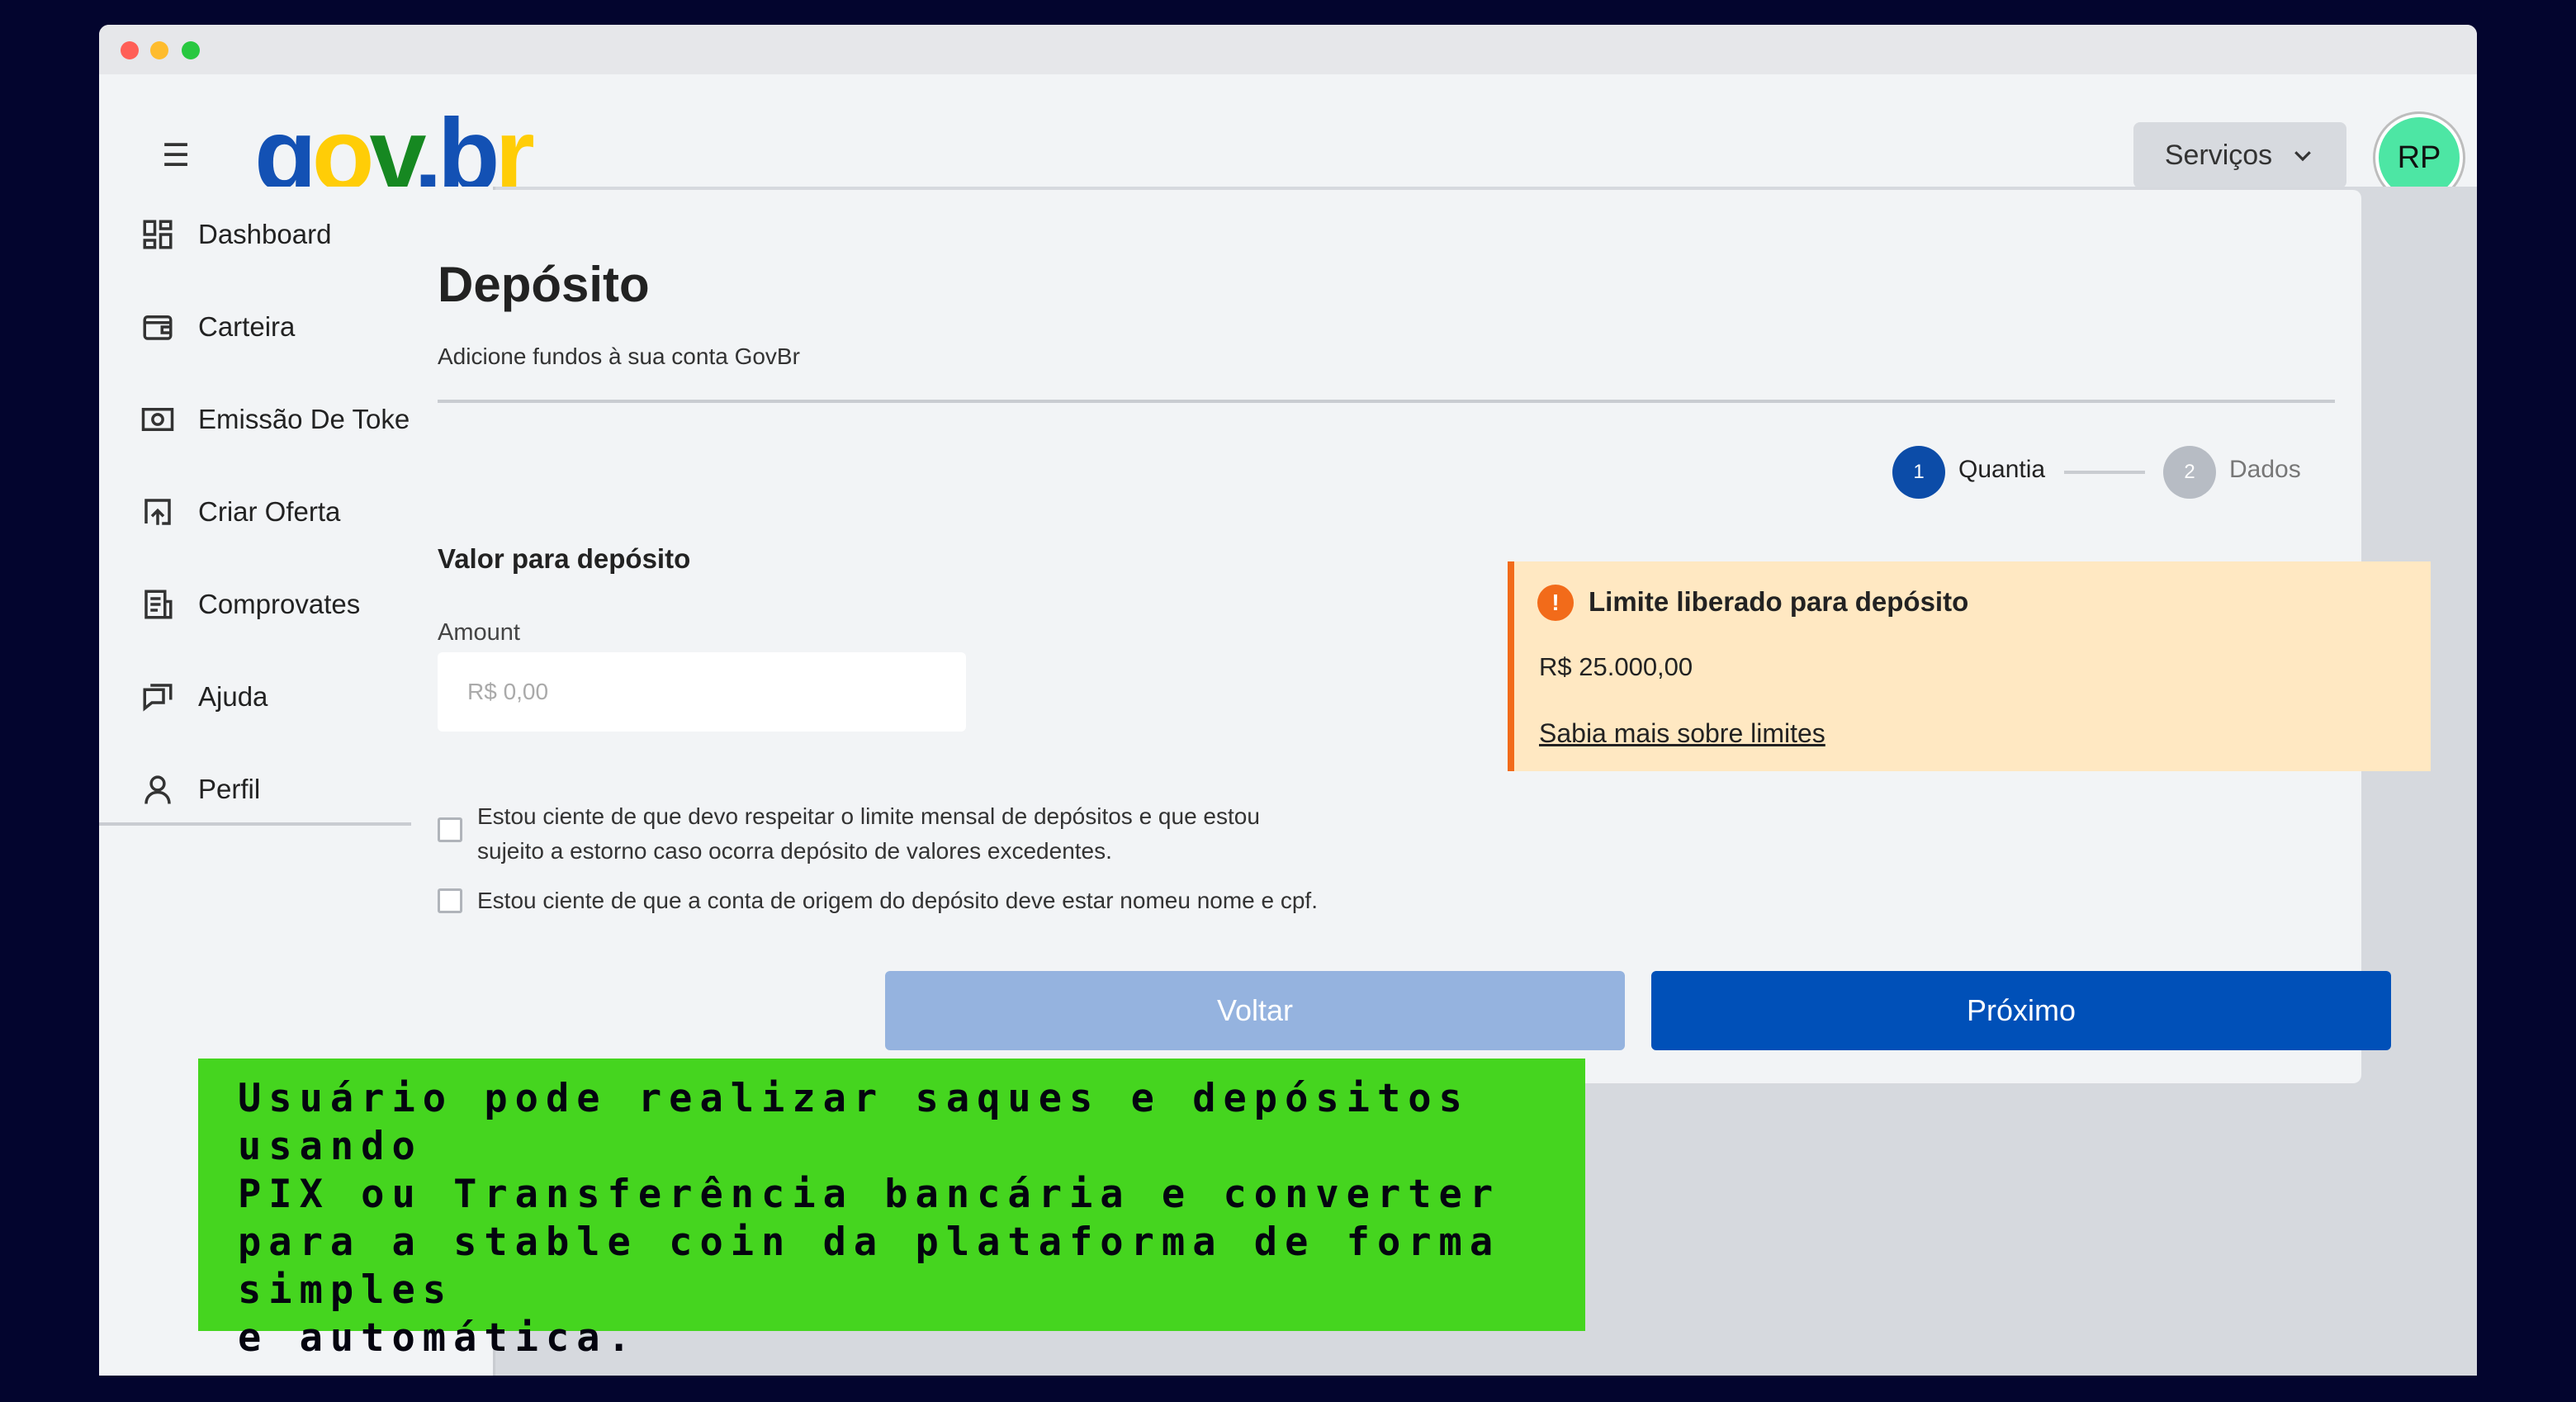 Image resolution: width=2576 pixels, height=1402 pixels. What do you see at coordinates (2021, 1011) in the screenshot?
I see `next-button: Próximo` at bounding box center [2021, 1011].